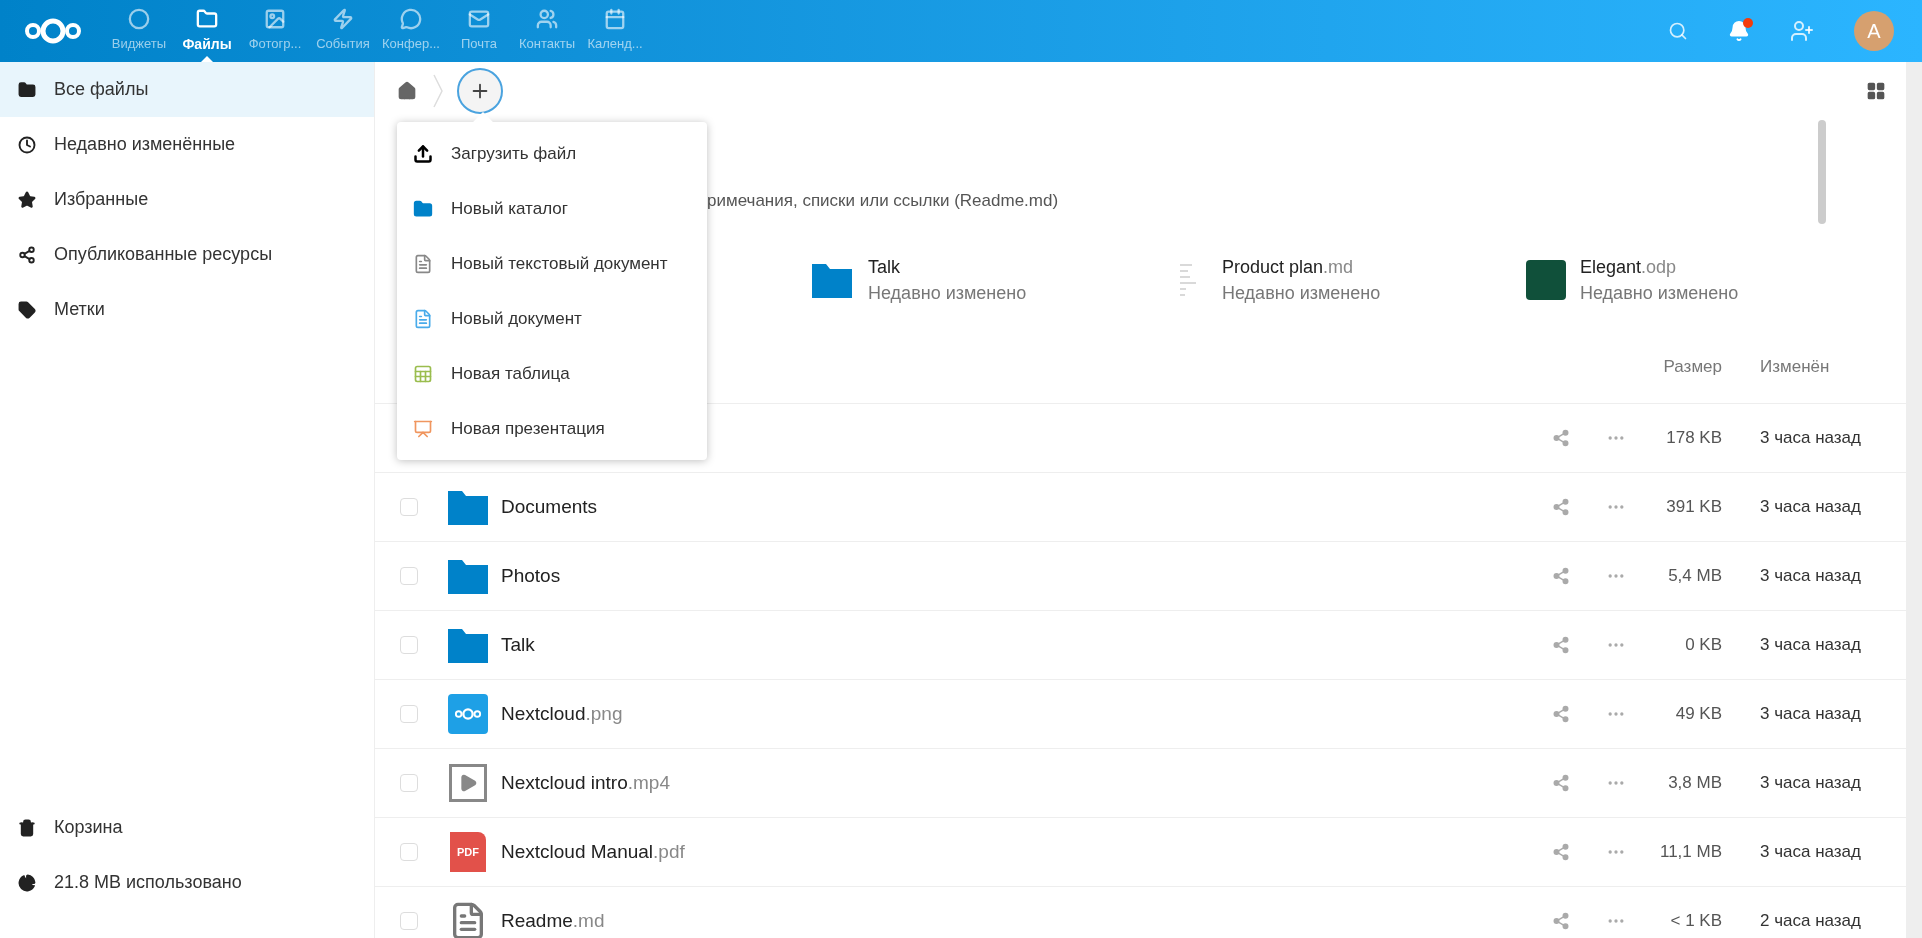 The width and height of the screenshot is (1922, 938). I want to click on envelope-icon, so click(479, 19).